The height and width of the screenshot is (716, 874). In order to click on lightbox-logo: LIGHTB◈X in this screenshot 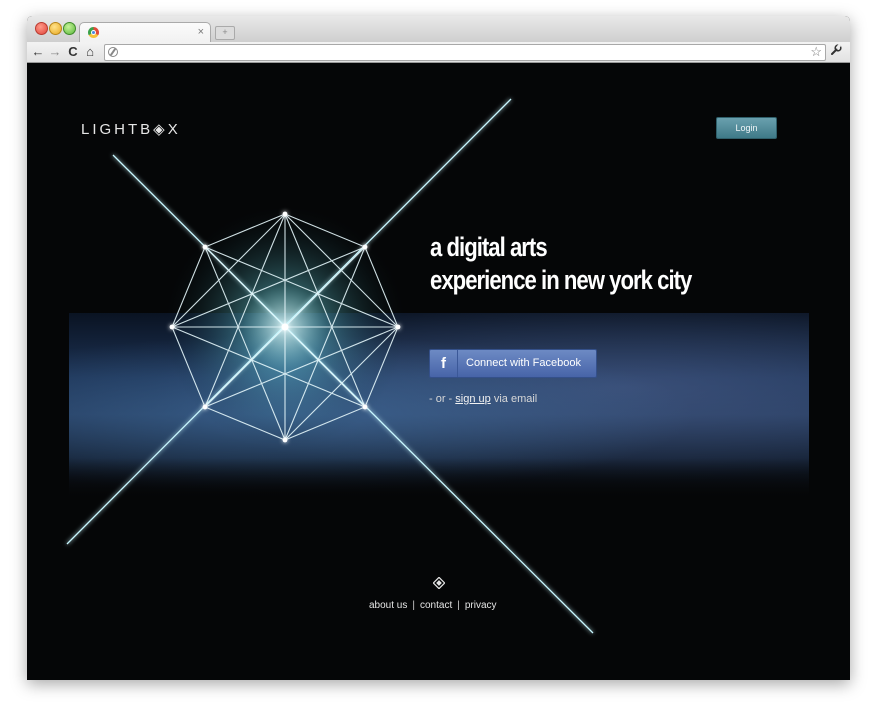, I will do `click(131, 129)`.